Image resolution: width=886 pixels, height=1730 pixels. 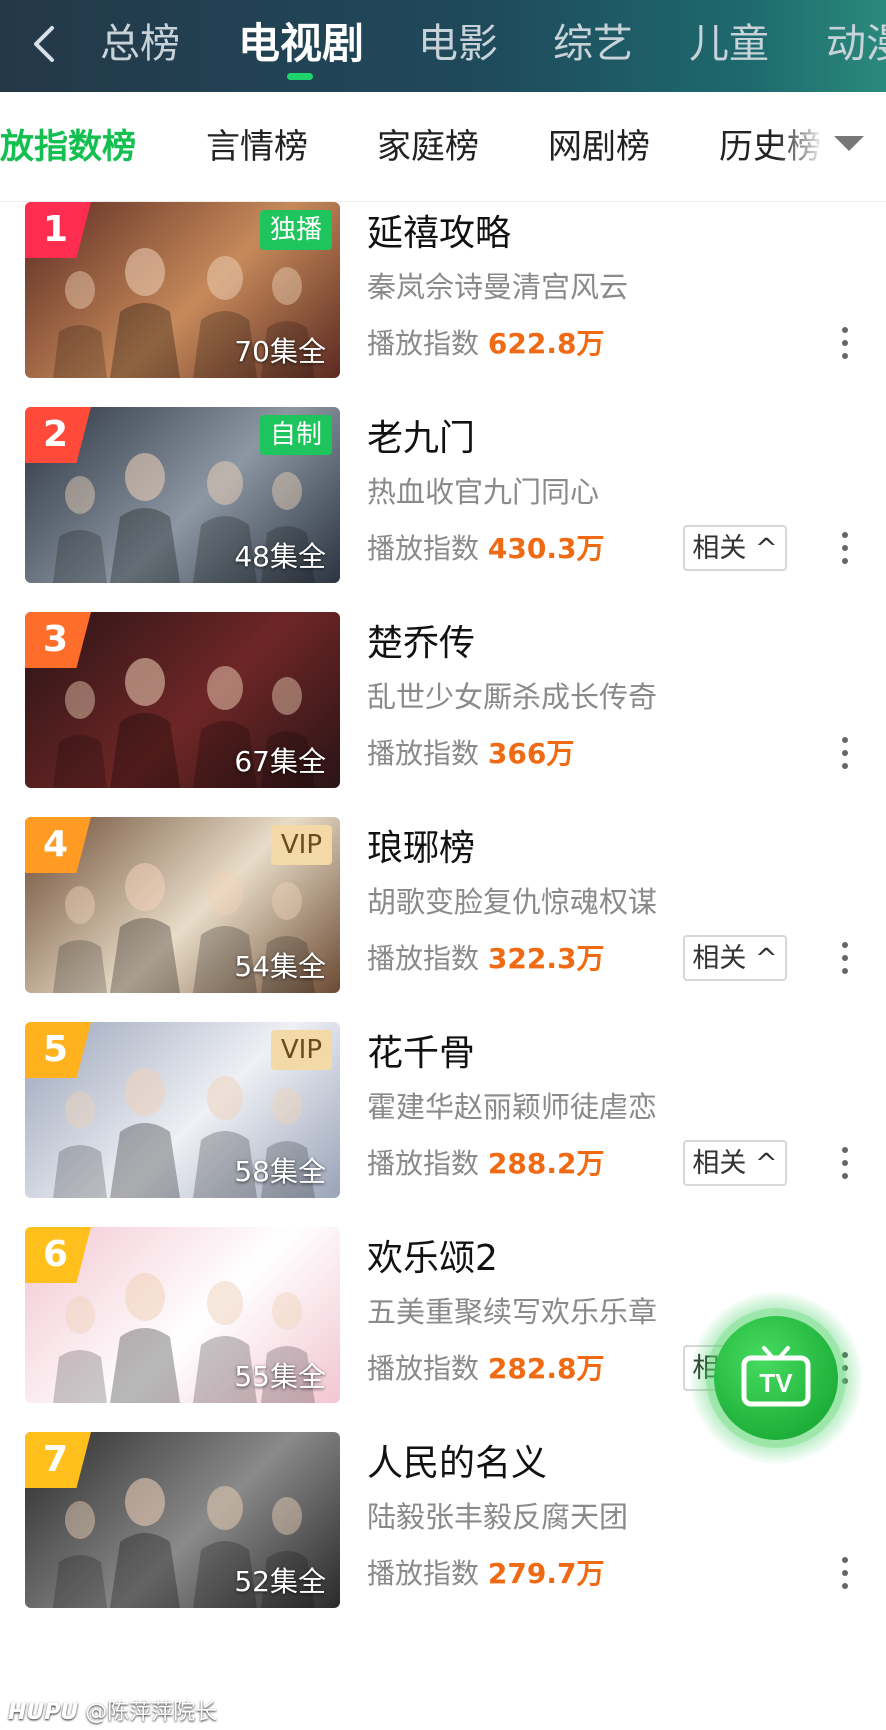 What do you see at coordinates (280, 1581) in the screenshot?
I see `episode-count: 52集全` at bounding box center [280, 1581].